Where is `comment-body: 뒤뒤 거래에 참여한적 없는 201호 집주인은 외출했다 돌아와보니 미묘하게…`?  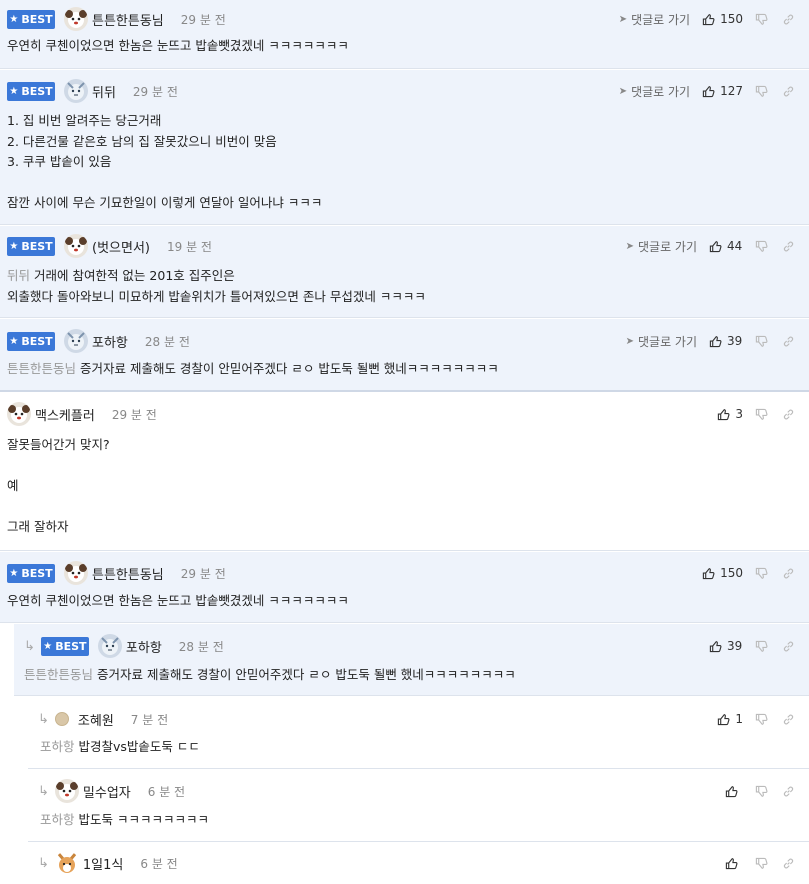
comment-body: 뒤뒤 거래에 참여한적 없는 201호 집주인은 외출했다 돌아와보니 미묘하게… is located at coordinates (216, 286).